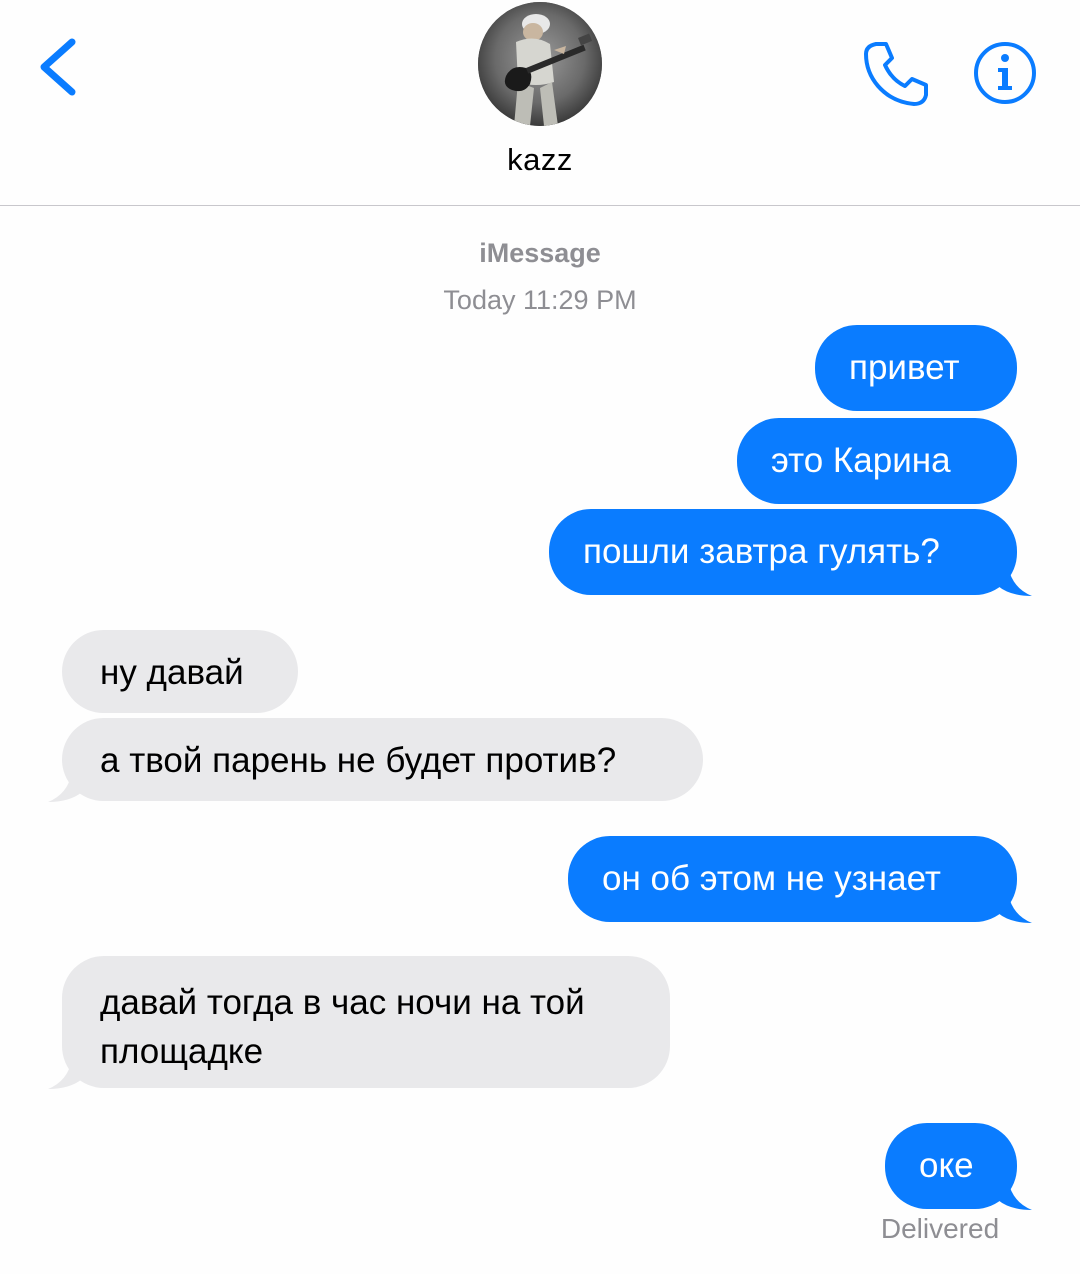  I want to click on message-text: ну давай, so click(172, 672).